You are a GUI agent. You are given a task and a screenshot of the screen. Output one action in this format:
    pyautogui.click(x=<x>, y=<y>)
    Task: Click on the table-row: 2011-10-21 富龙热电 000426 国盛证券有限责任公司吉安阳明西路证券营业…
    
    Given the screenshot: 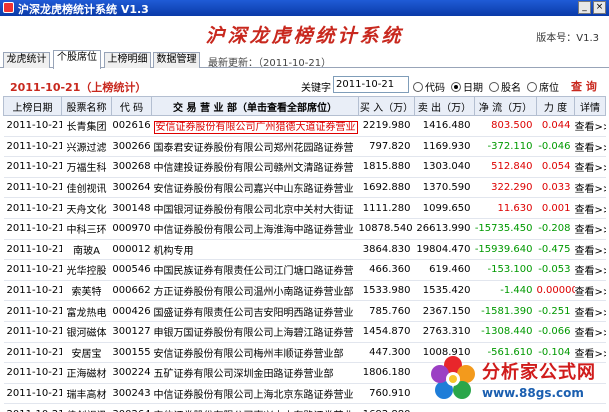 What is the action you would take?
    pyautogui.click(x=304, y=311)
    